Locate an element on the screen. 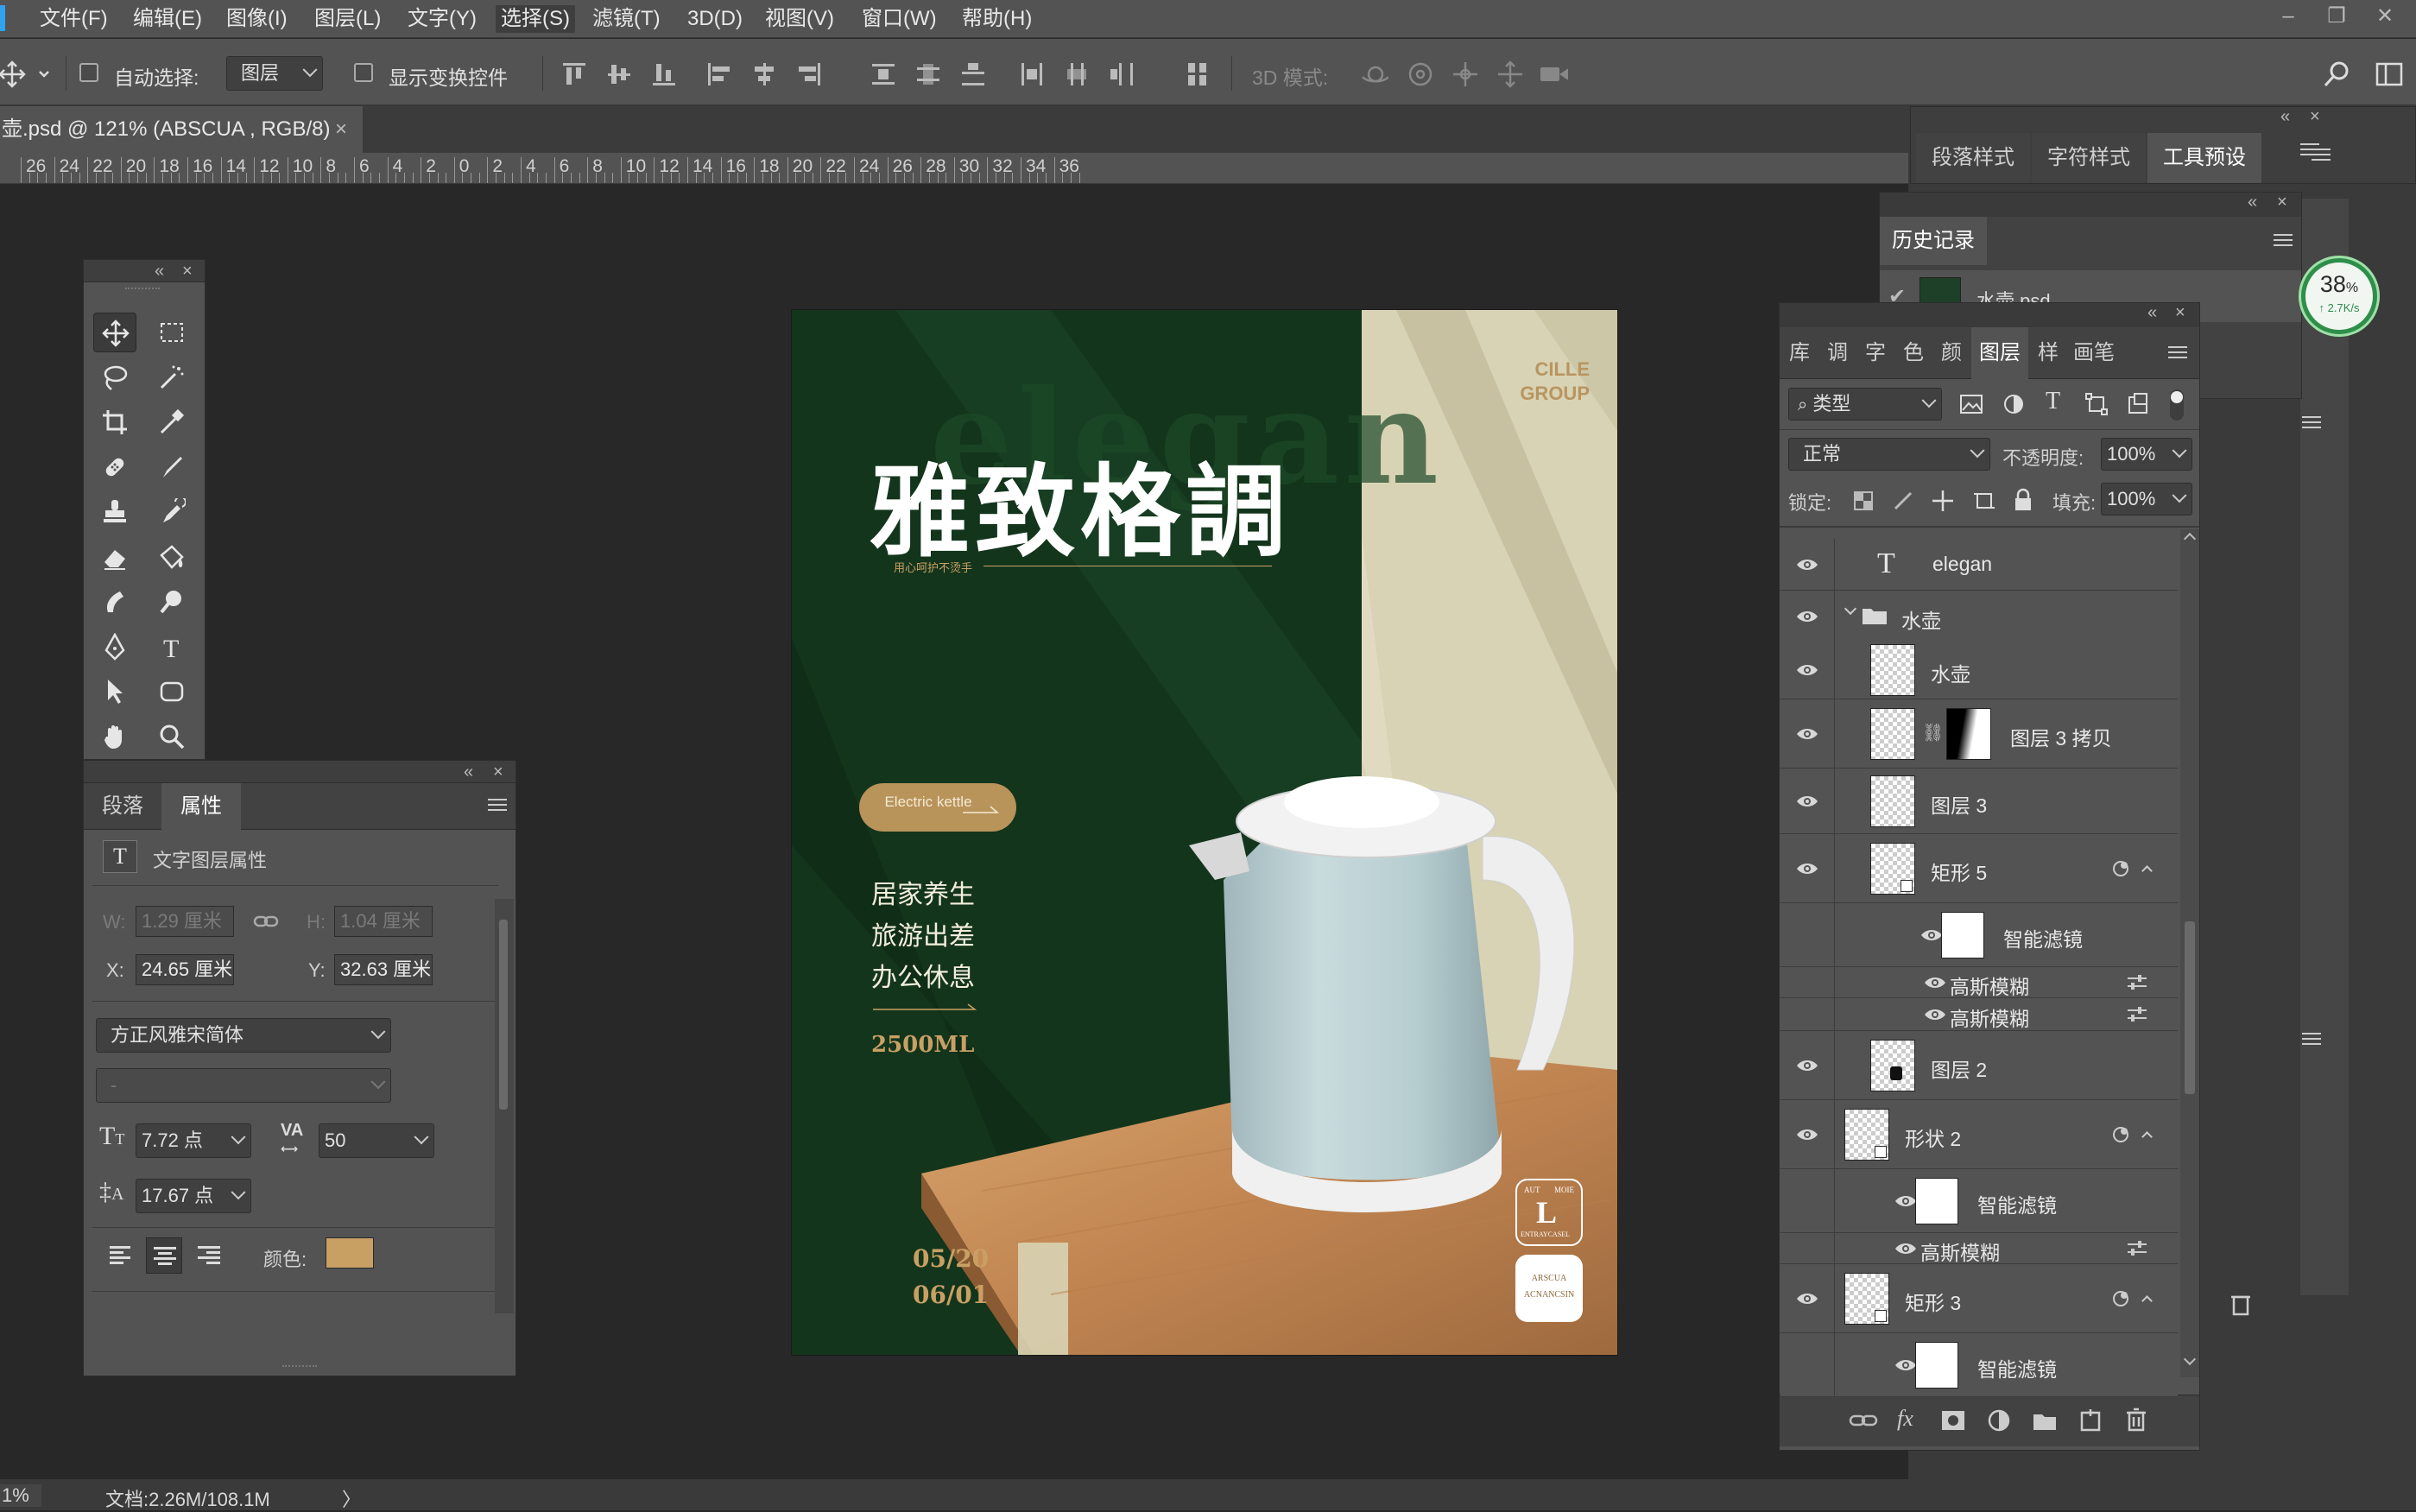 The height and width of the screenshot is (1512, 2416). align-left-text-icon is located at coordinates (121, 1255).